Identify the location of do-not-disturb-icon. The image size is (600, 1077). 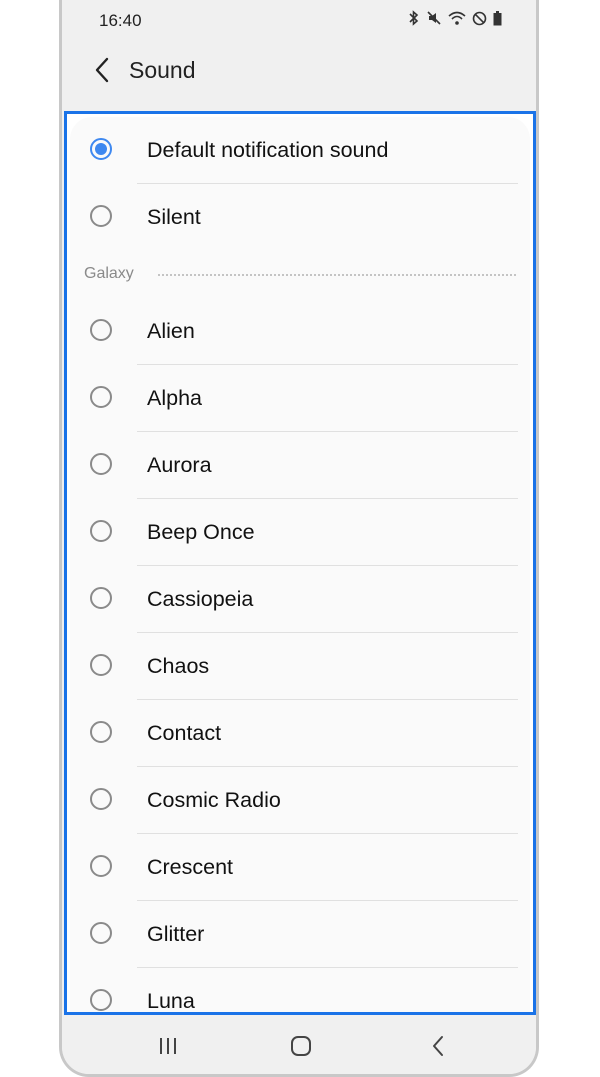
(479, 18).